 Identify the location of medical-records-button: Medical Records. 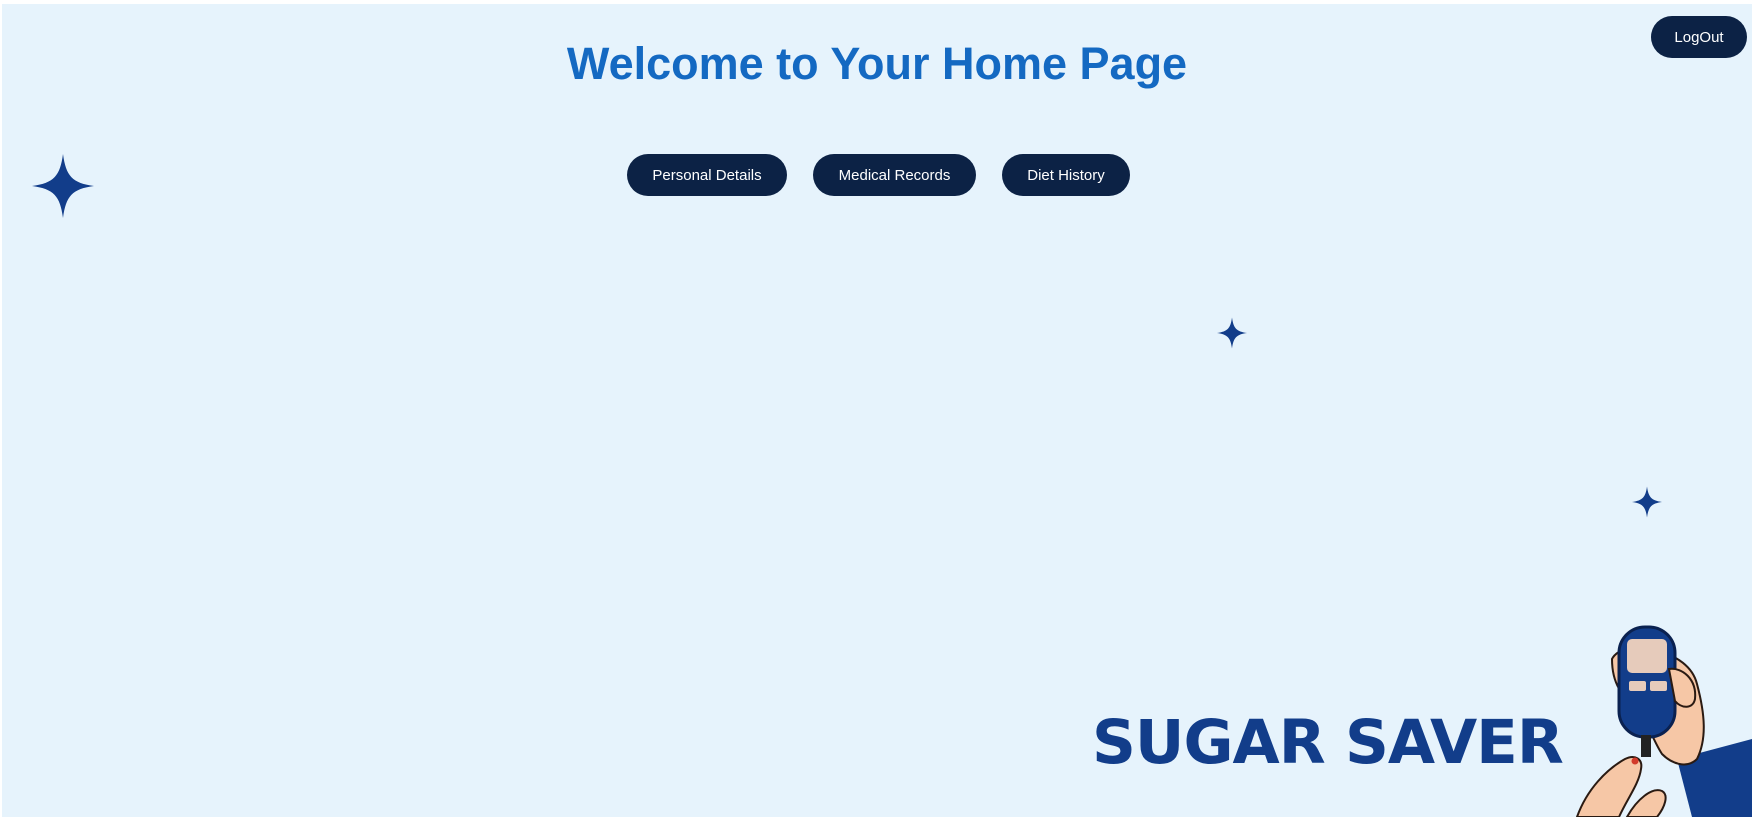
(894, 175).